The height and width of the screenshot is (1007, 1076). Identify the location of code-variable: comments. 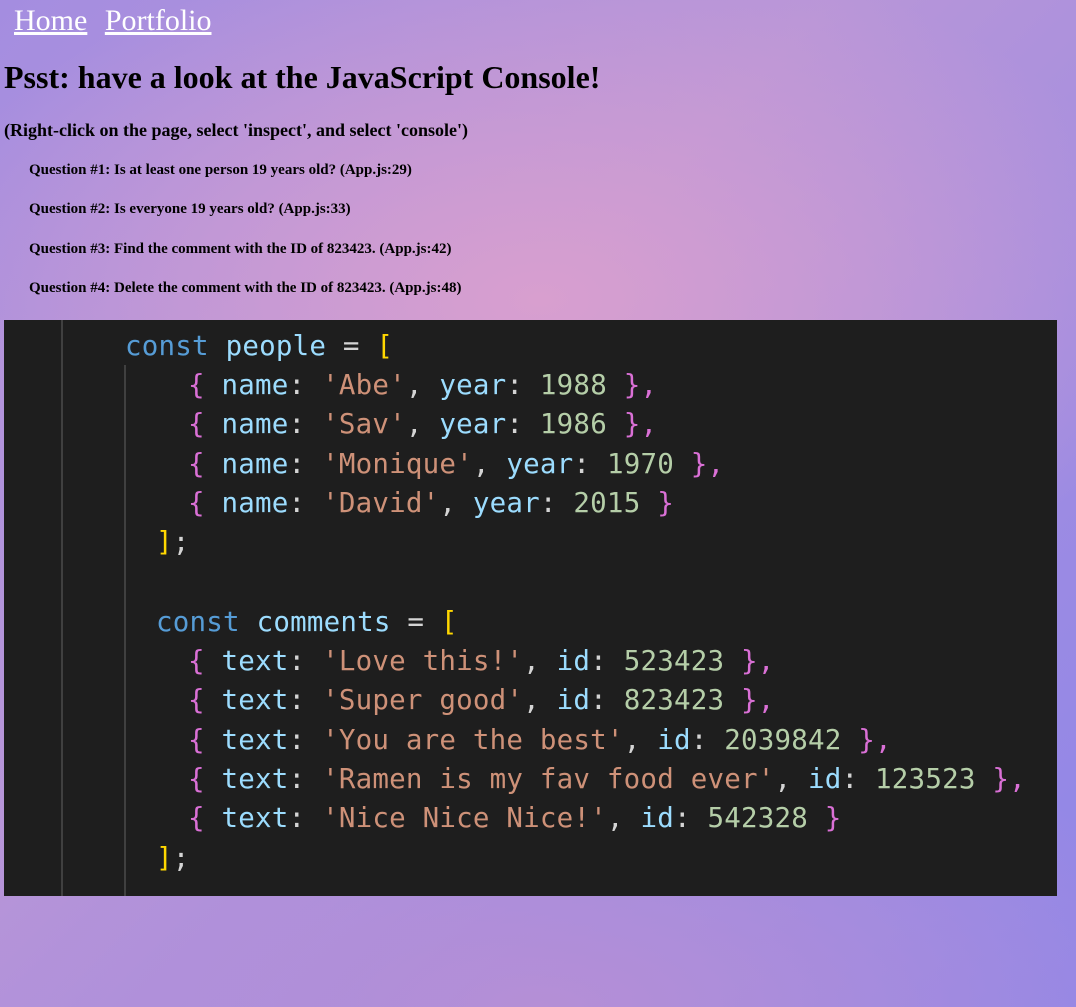
(323, 622).